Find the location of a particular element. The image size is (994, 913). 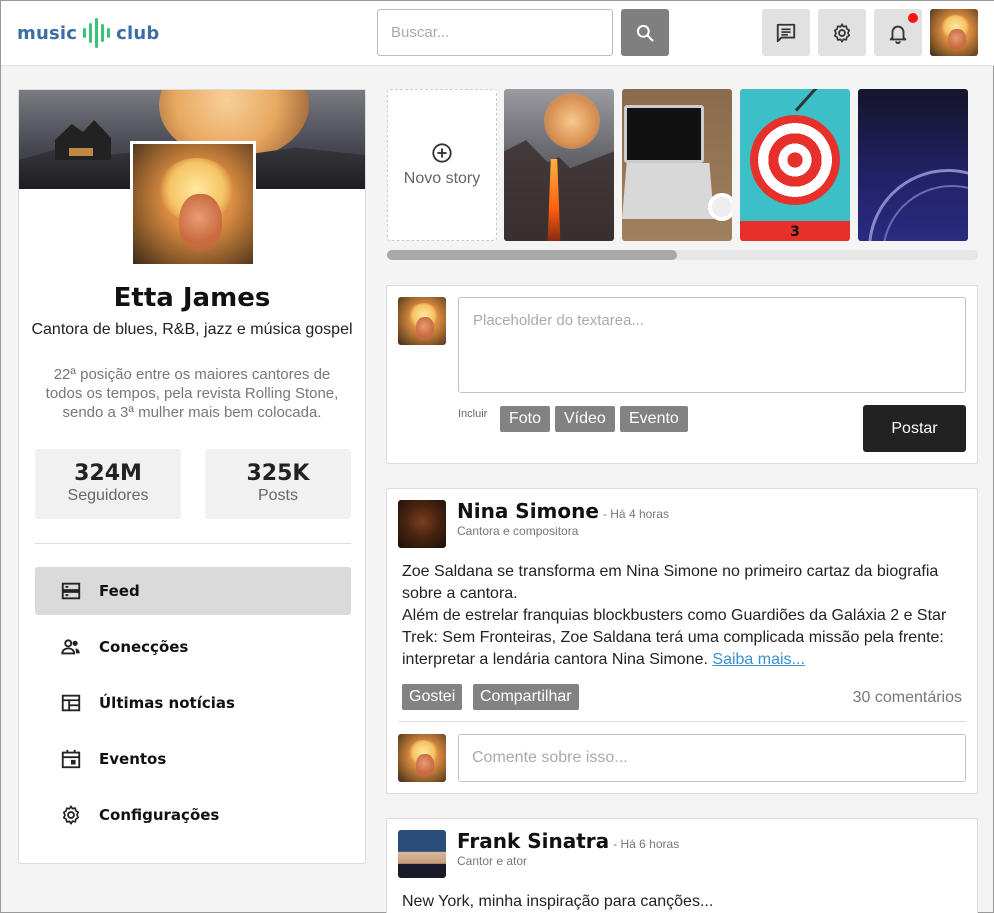

story-item: 3 is located at coordinates (795, 165).